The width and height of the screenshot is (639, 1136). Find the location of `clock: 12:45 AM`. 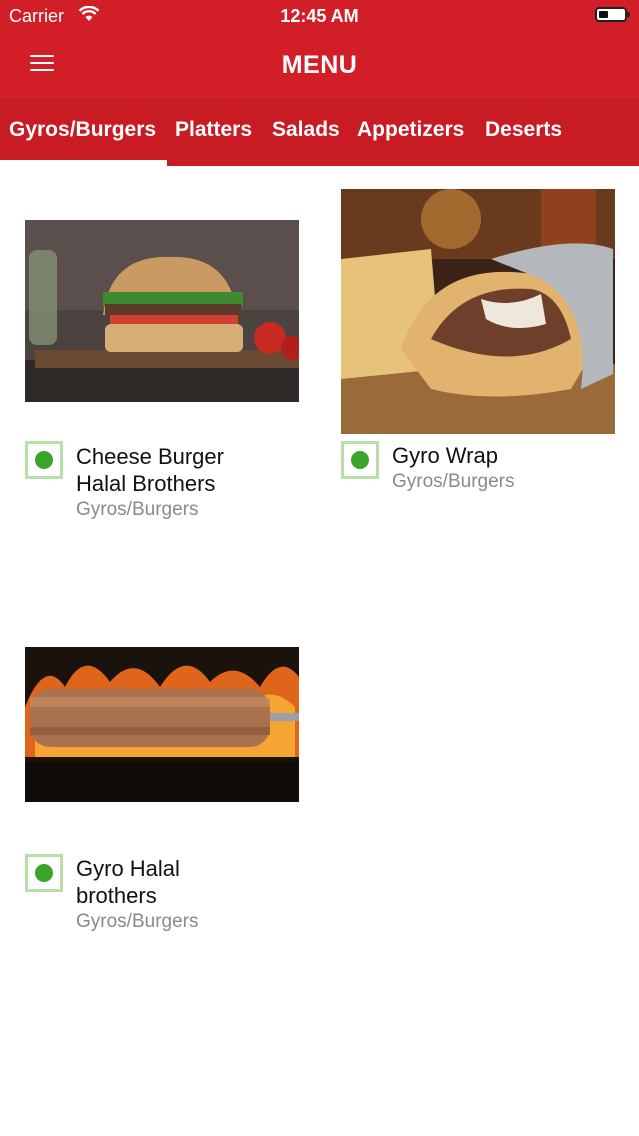

clock: 12:45 AM is located at coordinates (319, 16).